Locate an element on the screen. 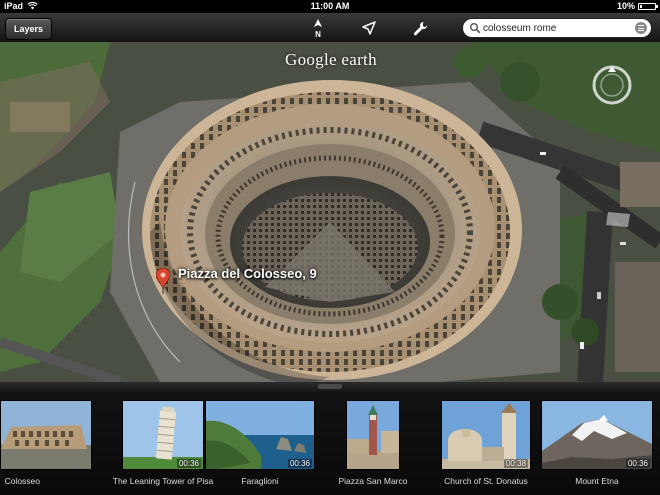 The width and height of the screenshot is (660, 495). place-label: Piazza del Colosseo, 9 is located at coordinates (247, 273).